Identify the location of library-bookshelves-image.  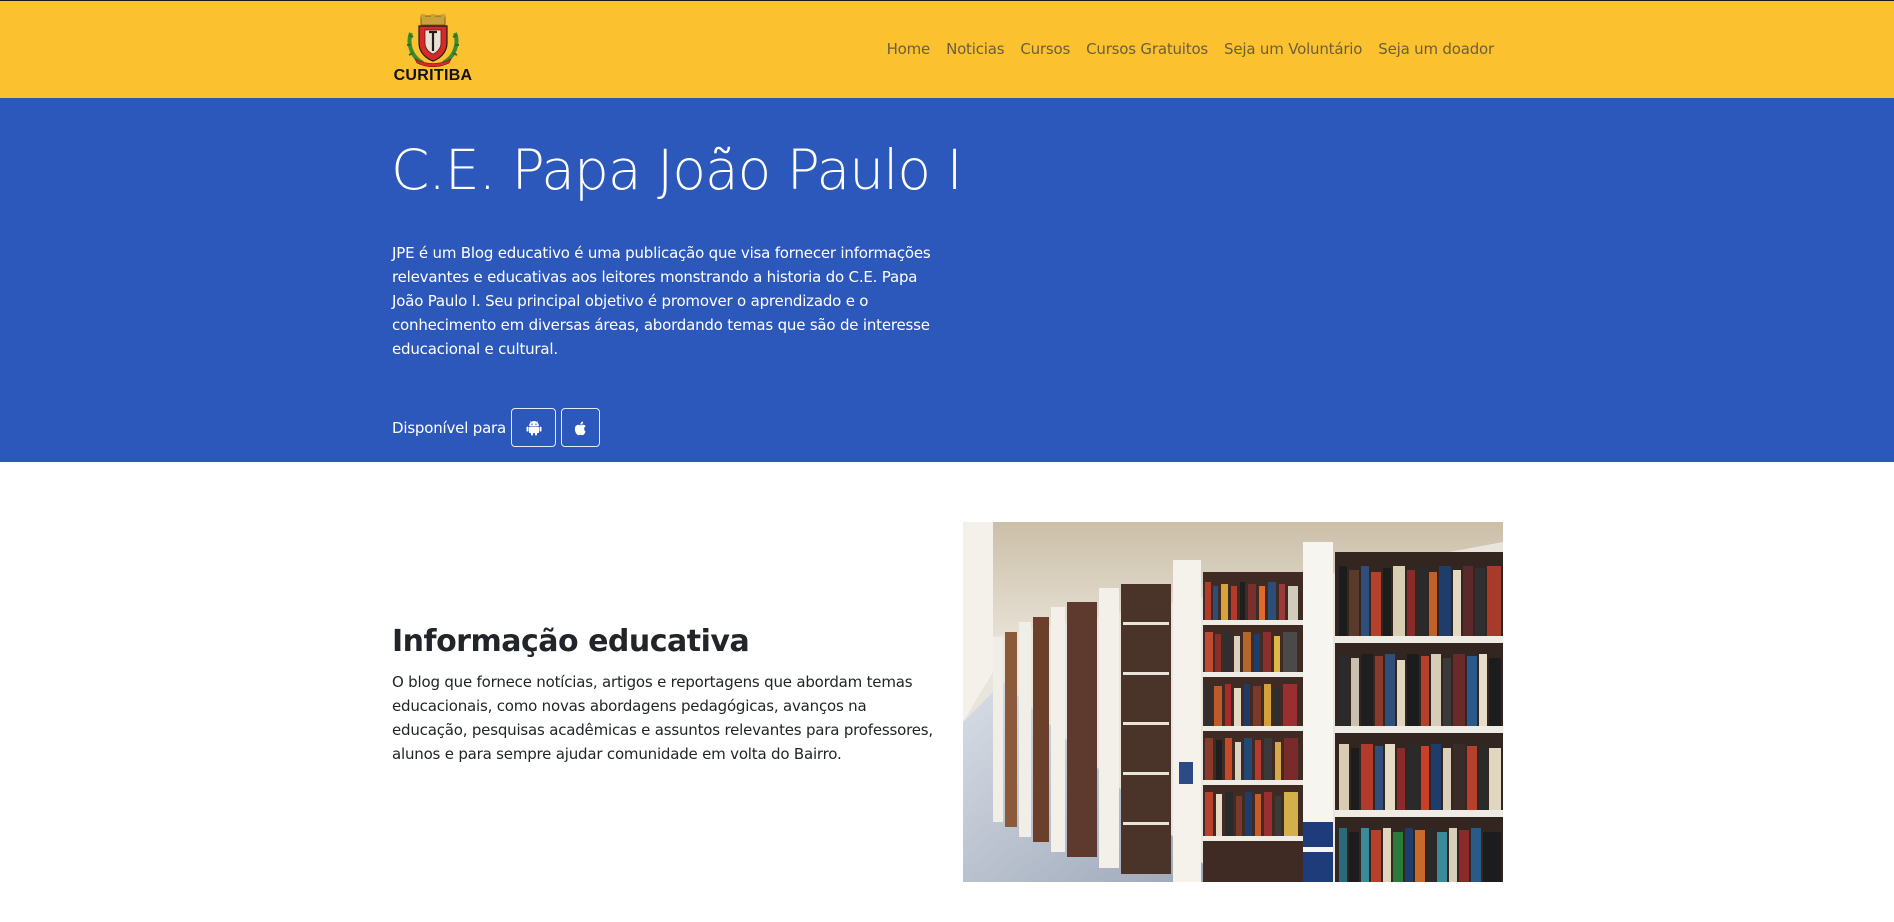
(1233, 702).